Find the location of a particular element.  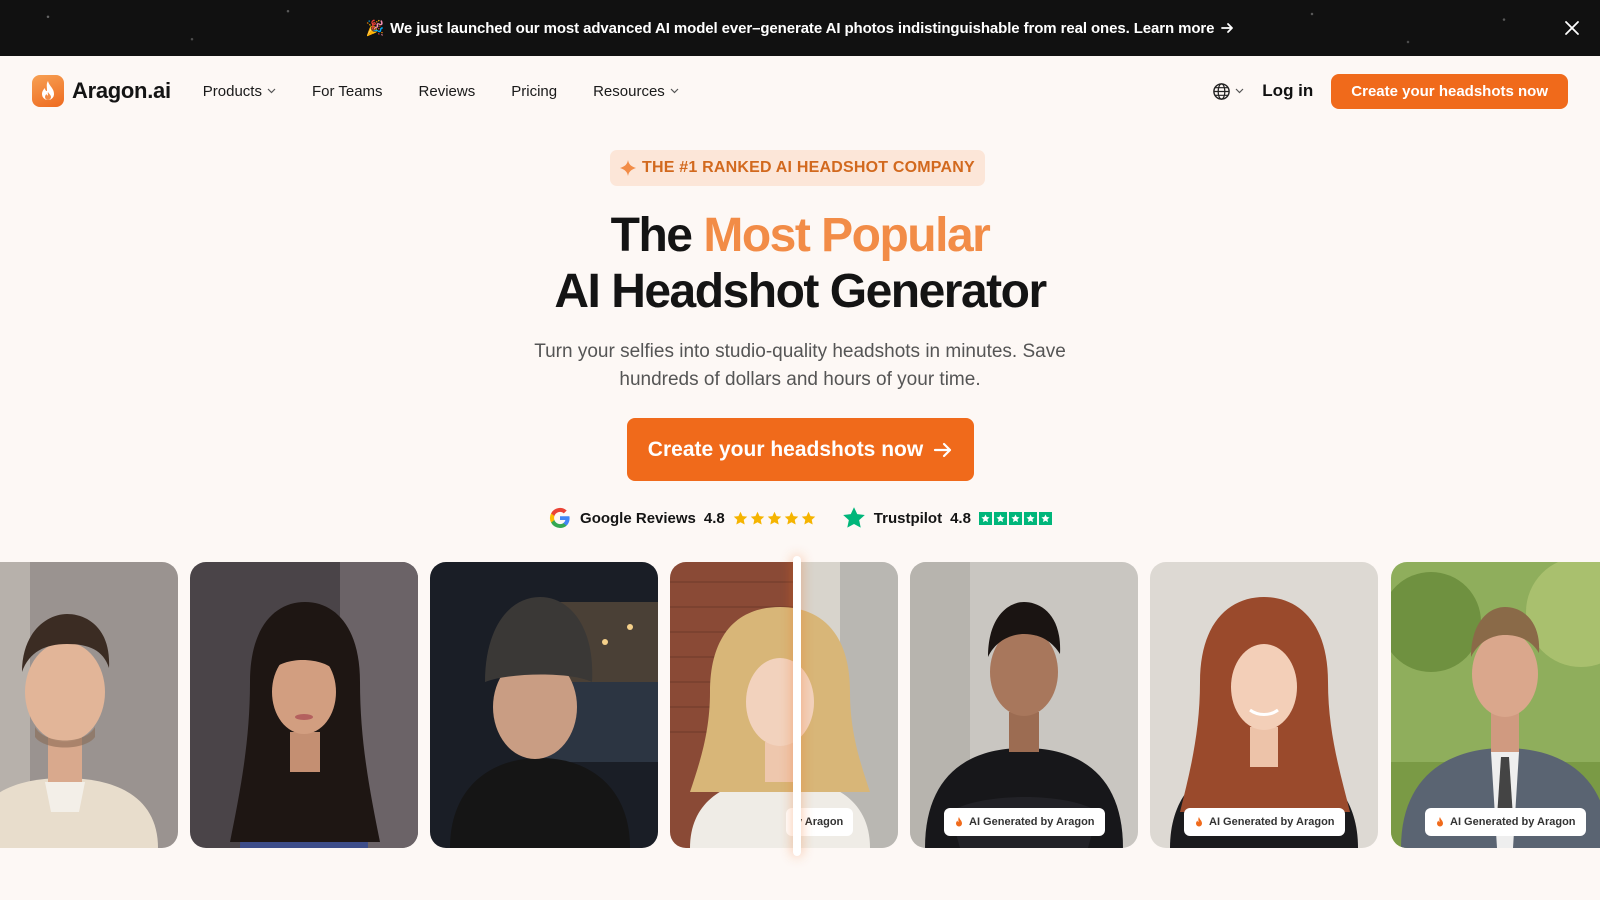

logo-text: Aragon.ai is located at coordinates (121, 90).